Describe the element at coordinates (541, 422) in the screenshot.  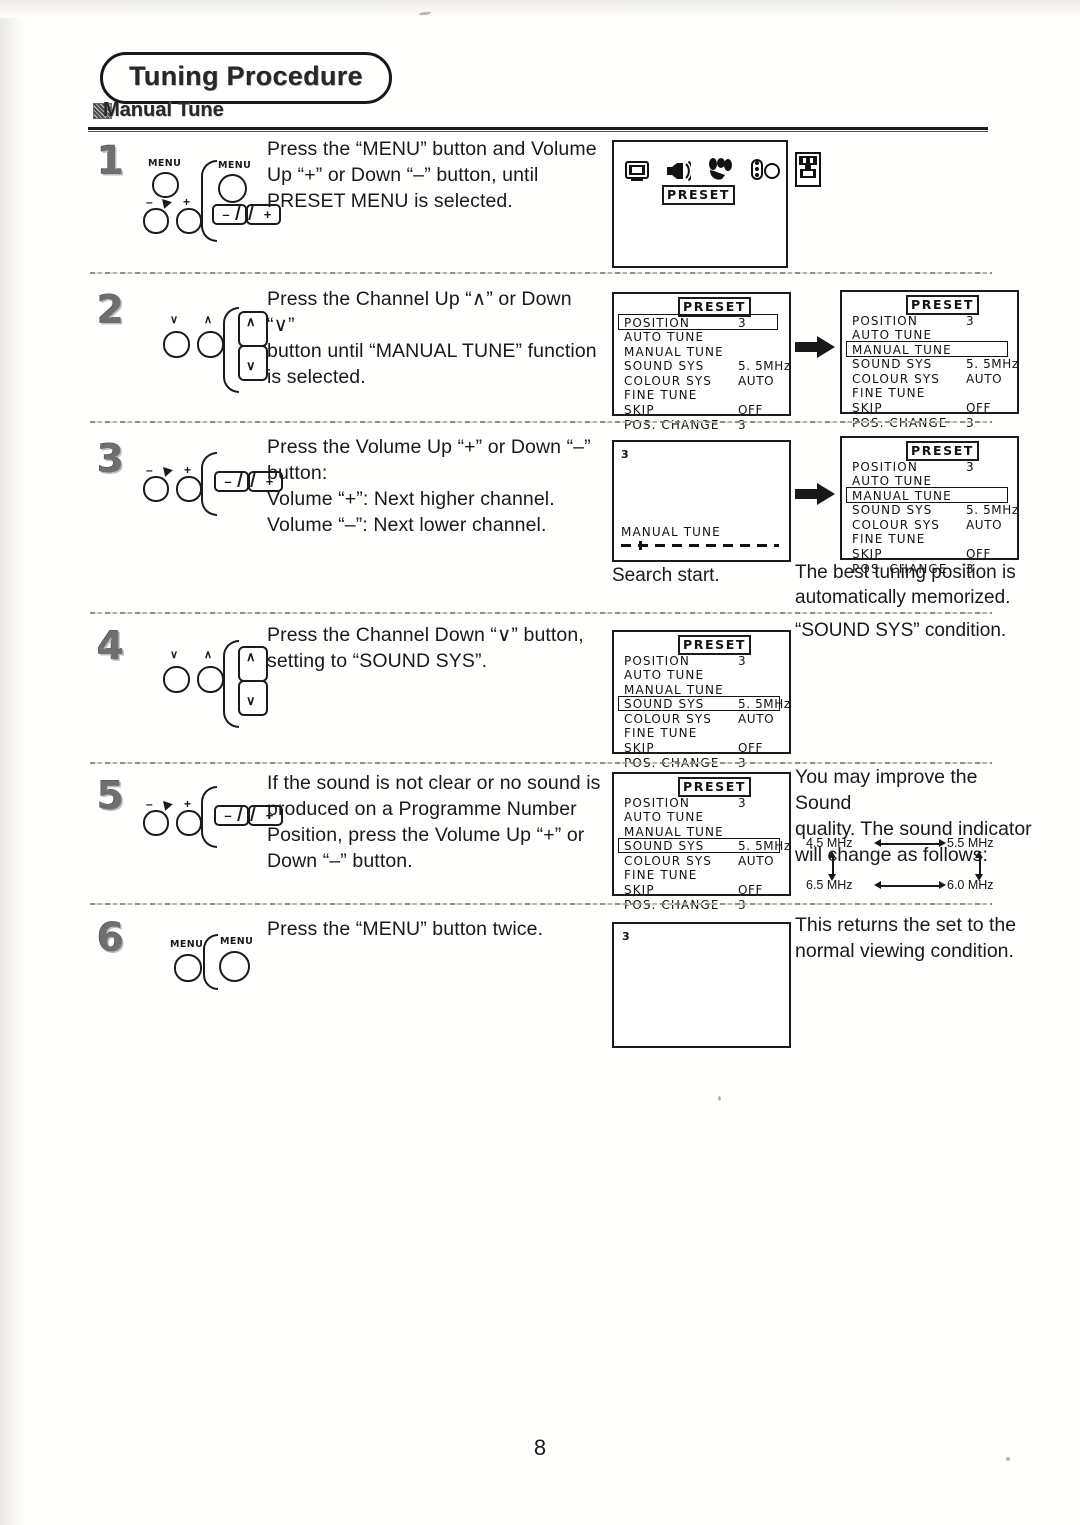
I see `step-separator` at that location.